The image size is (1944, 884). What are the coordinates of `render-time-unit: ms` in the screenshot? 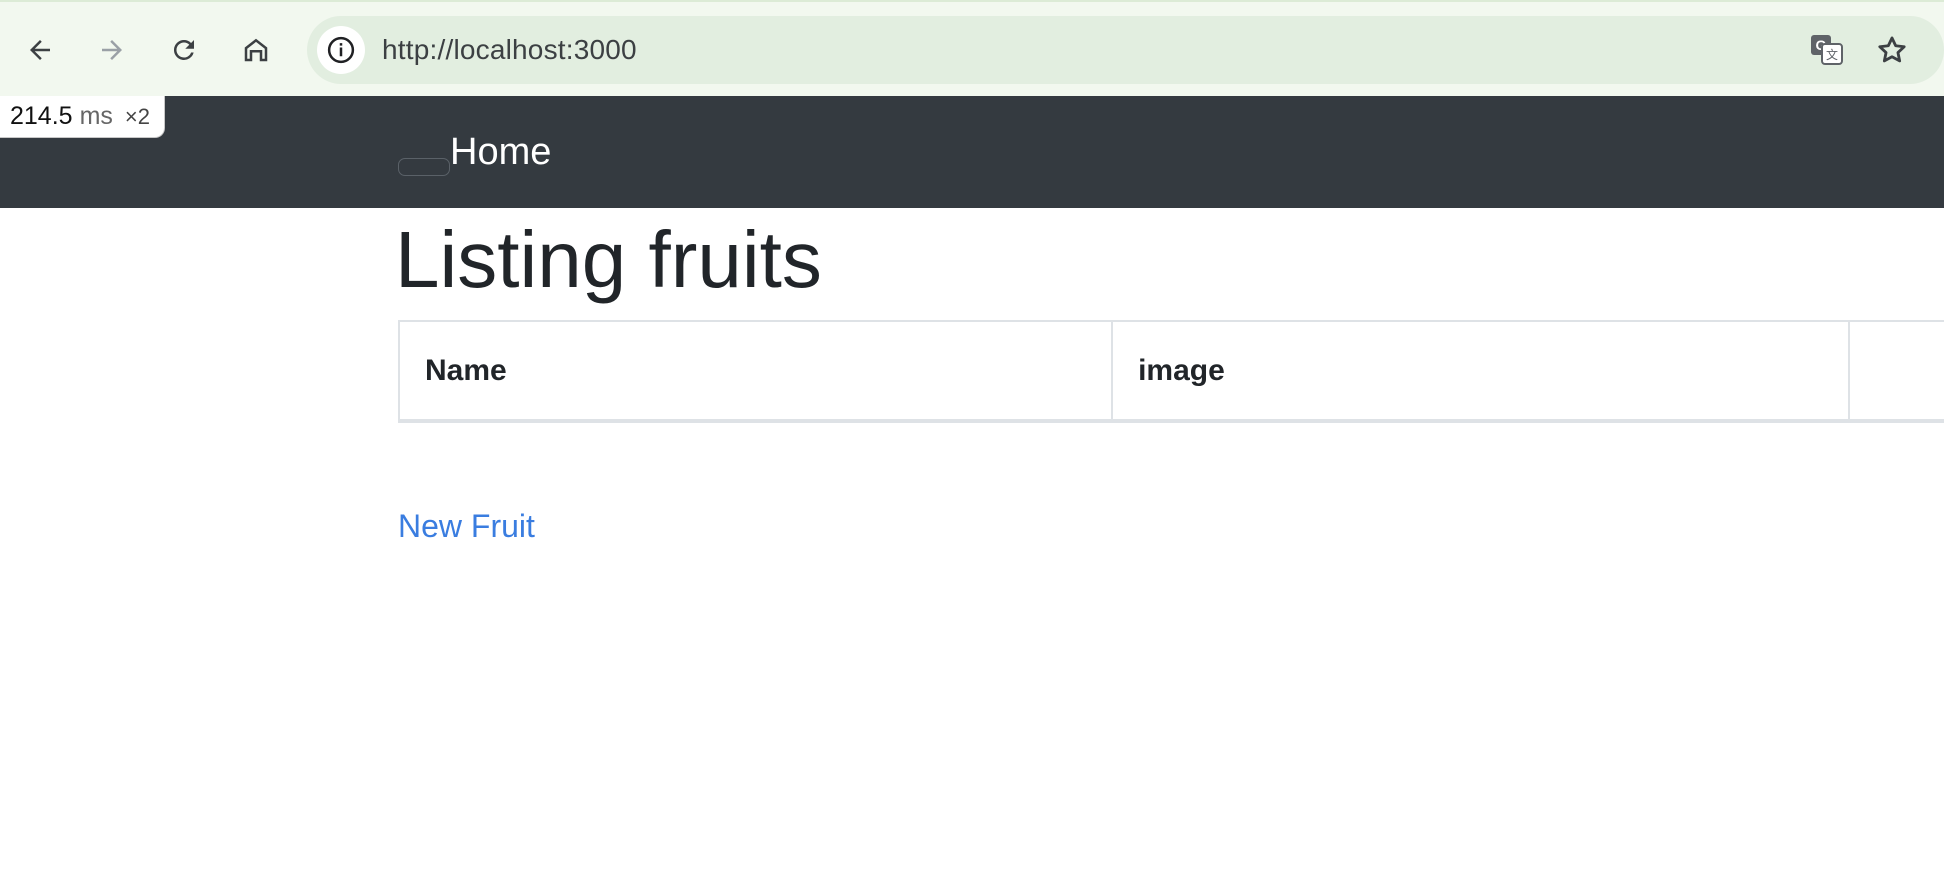 It's located at (96, 116).